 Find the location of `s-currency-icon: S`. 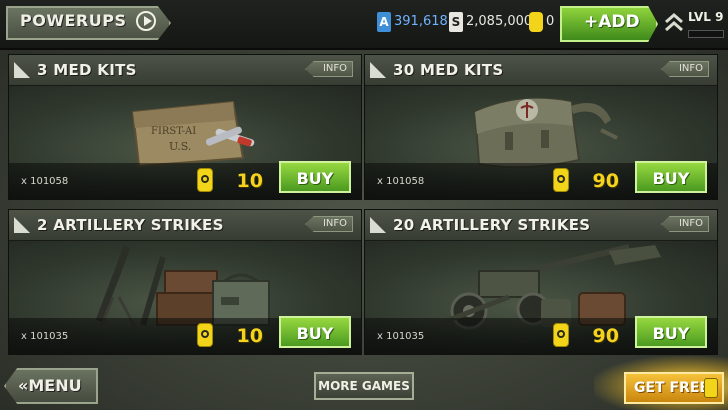

s-currency-icon: S is located at coordinates (456, 22).